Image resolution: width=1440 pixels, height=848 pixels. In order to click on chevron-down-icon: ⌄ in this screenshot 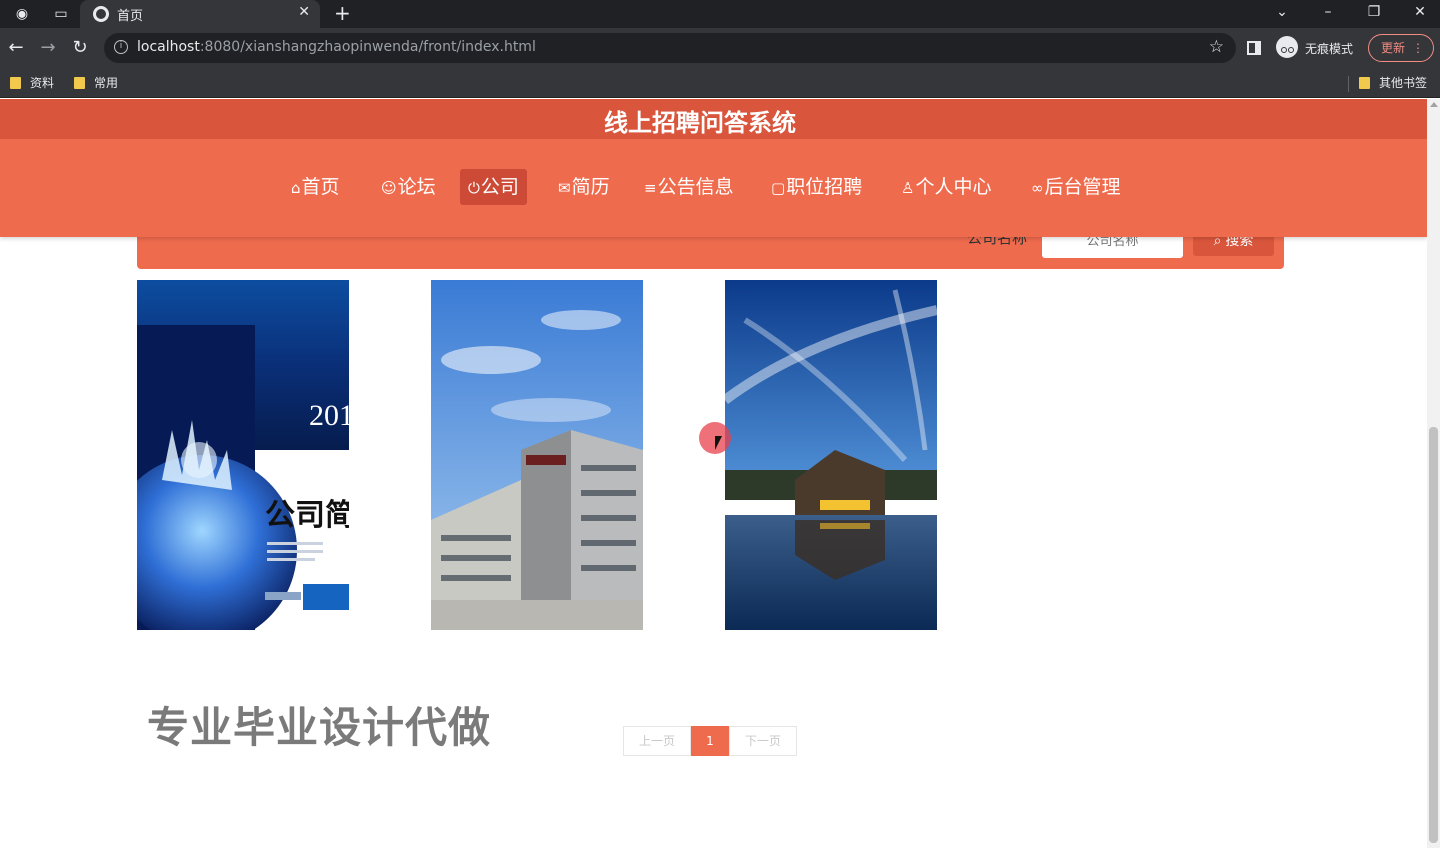, I will do `click(1282, 12)`.